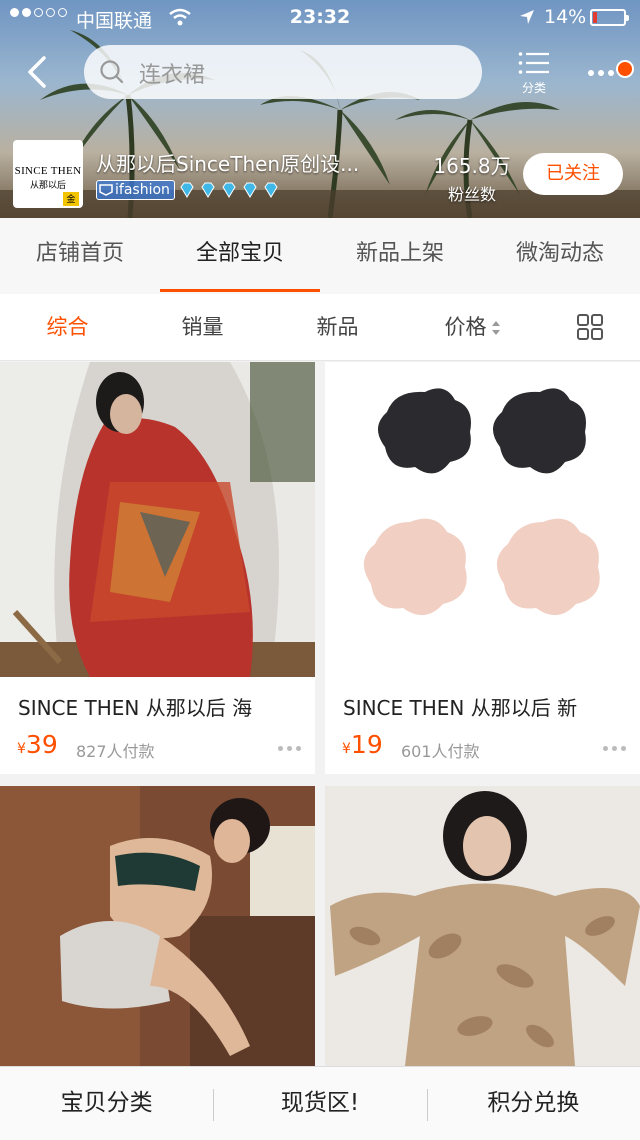 The width and height of the screenshot is (640, 1140). Describe the element at coordinates (565, 17) in the screenshot. I see `battery-percent: 14%` at that location.